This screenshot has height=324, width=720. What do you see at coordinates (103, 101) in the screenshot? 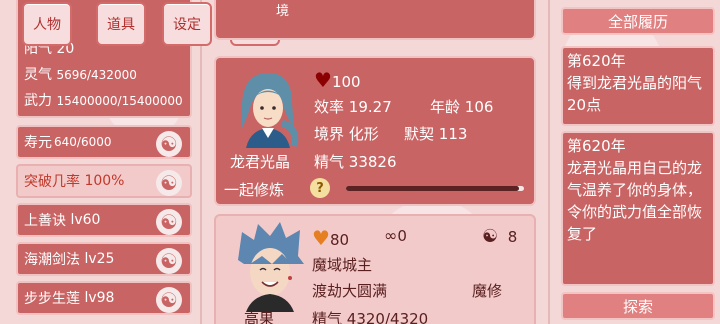
I see `wuli-row: 武力 15400000/15400000` at bounding box center [103, 101].